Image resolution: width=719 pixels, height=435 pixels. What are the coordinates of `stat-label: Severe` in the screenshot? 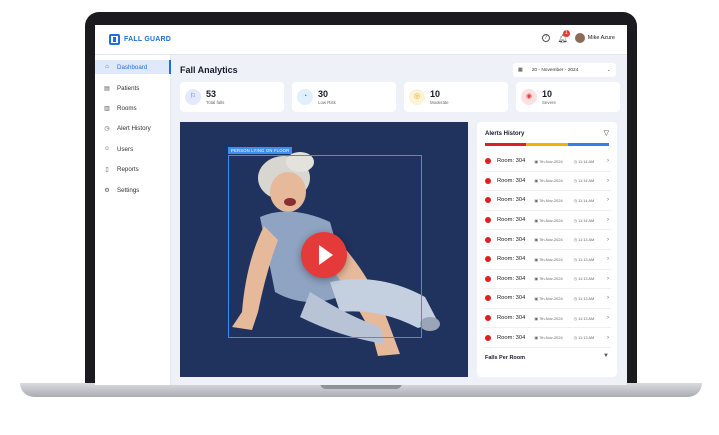 It's located at (549, 102).